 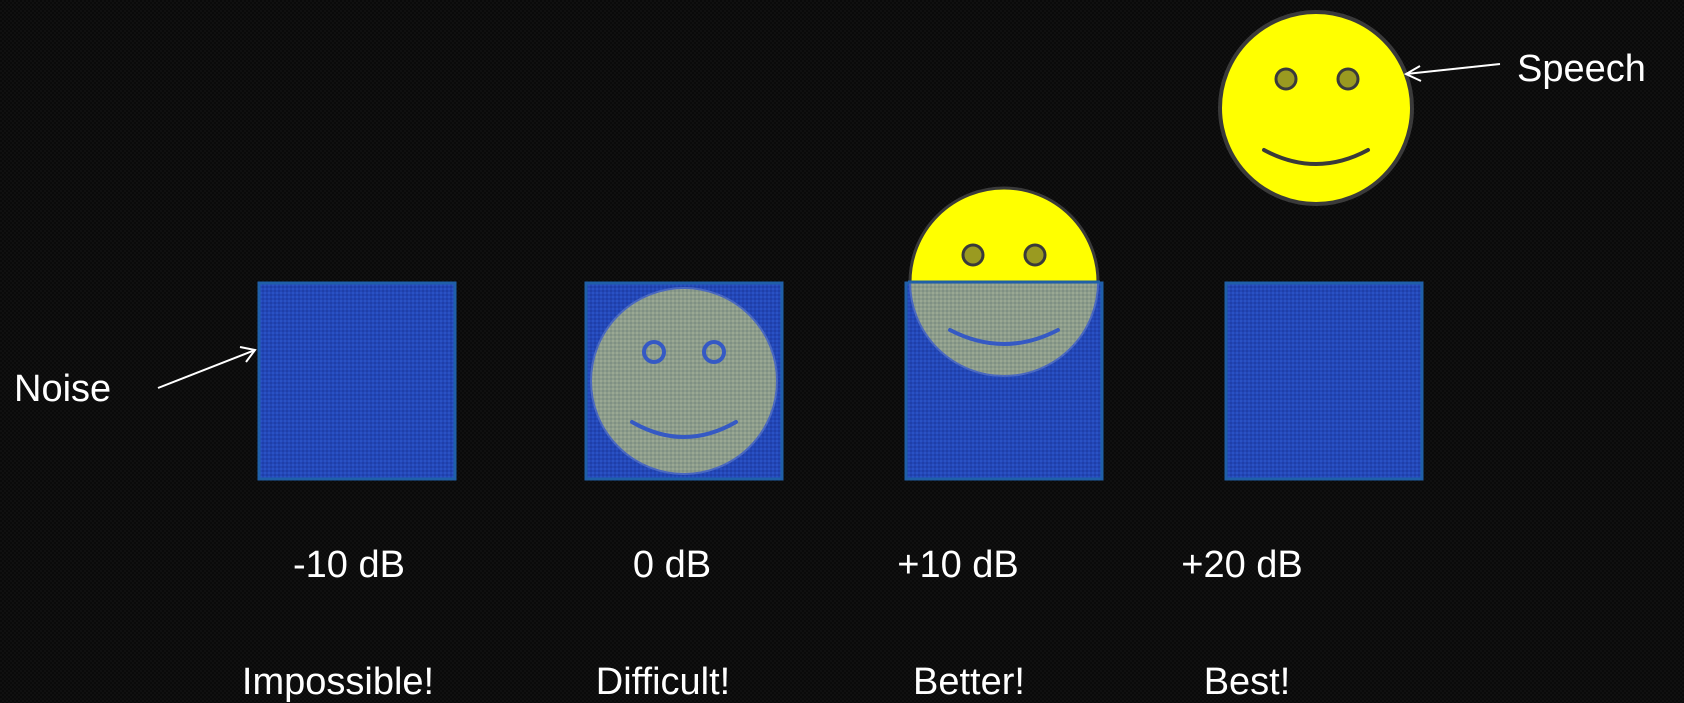 What do you see at coordinates (1316, 108) in the screenshot?
I see `speech-smiley-face-icon` at bounding box center [1316, 108].